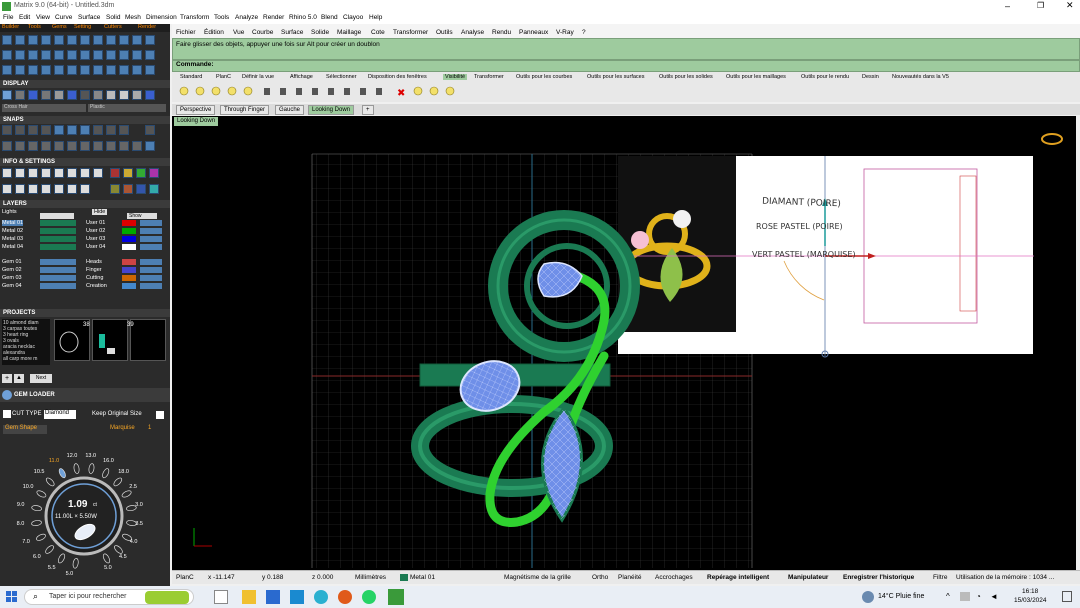  What do you see at coordinates (33, 40) in the screenshot?
I see `circle-tool-icon` at bounding box center [33, 40].